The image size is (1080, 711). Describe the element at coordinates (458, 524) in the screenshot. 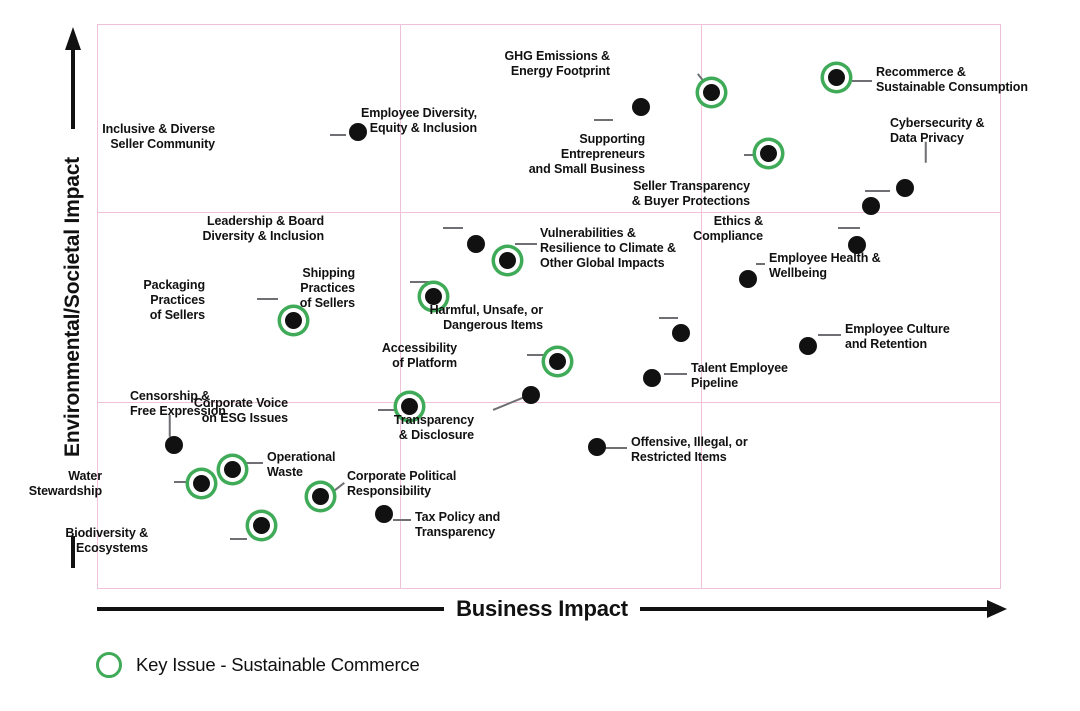

I see `data-point-label: Tax Policy and Transparency` at that location.